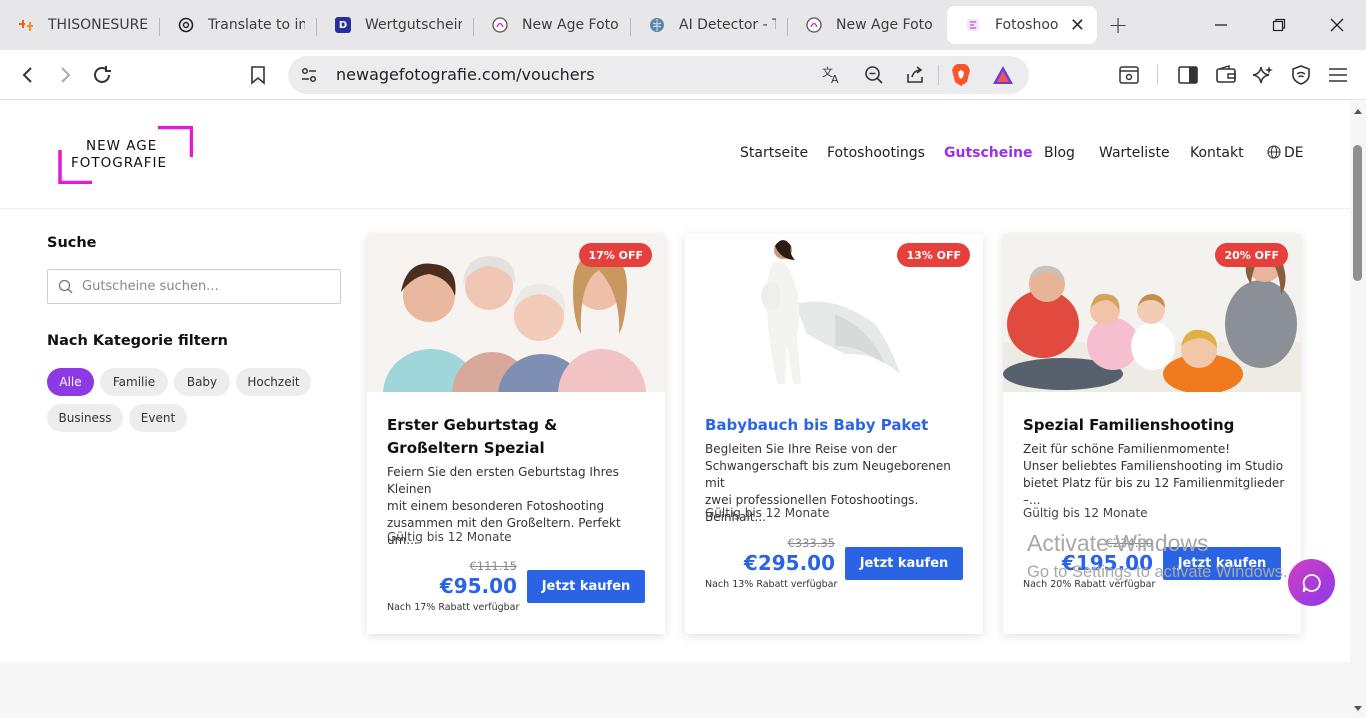 Image resolution: width=1366 pixels, height=718 pixels. Describe the element at coordinates (102, 75) in the screenshot. I see `reload-button` at that location.